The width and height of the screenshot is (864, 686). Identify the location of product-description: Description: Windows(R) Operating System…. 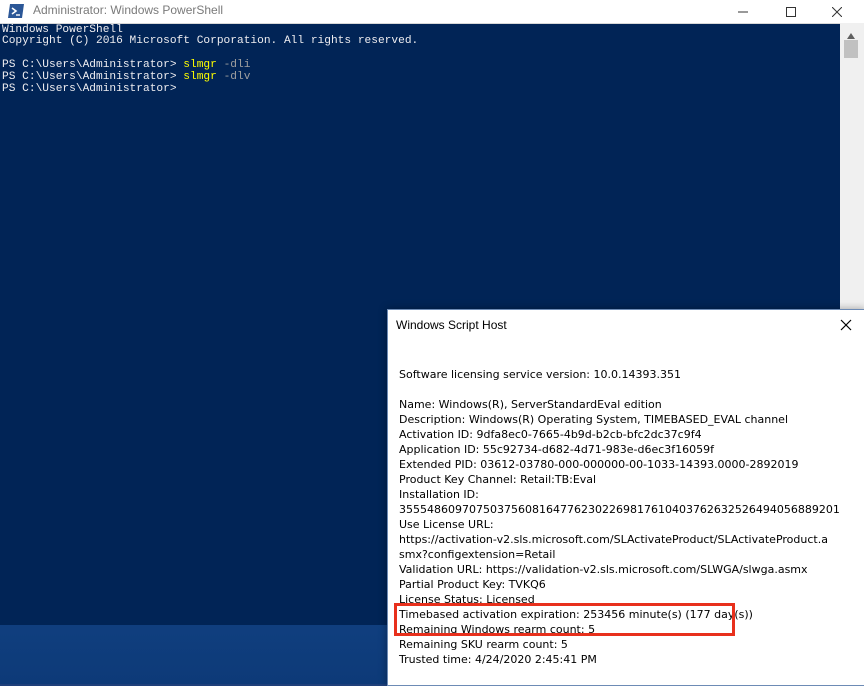
(594, 419).